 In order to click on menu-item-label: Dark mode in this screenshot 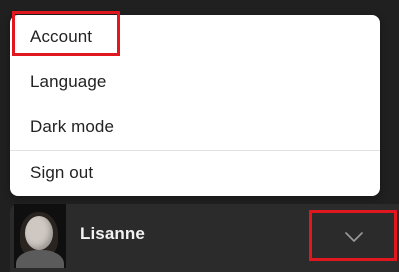, I will do `click(72, 126)`.